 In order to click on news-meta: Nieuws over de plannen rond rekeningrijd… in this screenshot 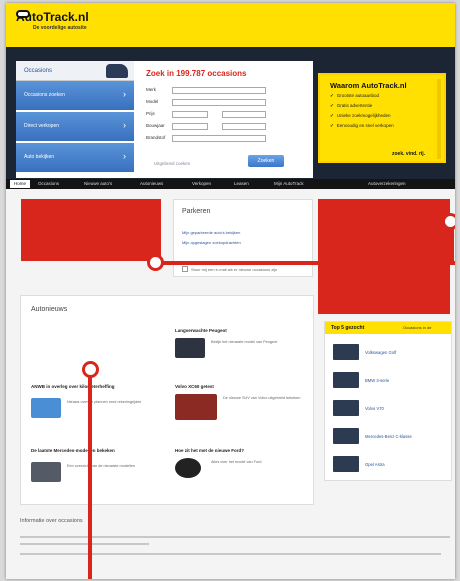, I will do `click(104, 402)`.